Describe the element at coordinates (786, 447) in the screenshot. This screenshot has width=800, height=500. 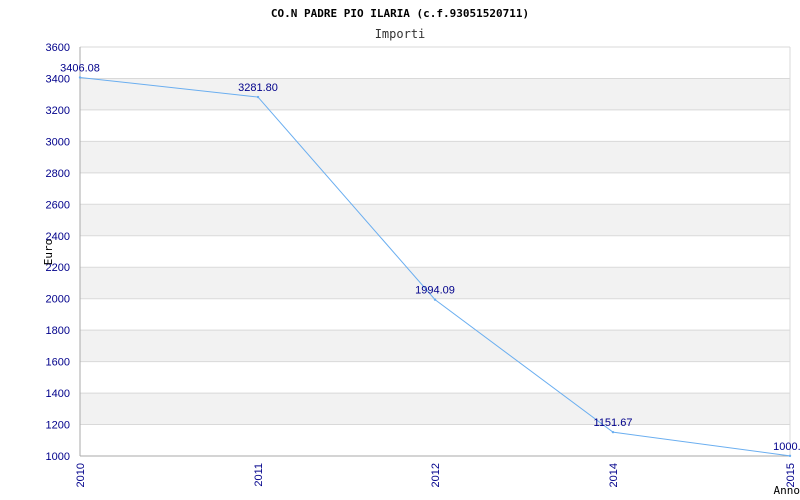
I see `data-label: 1000.8` at that location.